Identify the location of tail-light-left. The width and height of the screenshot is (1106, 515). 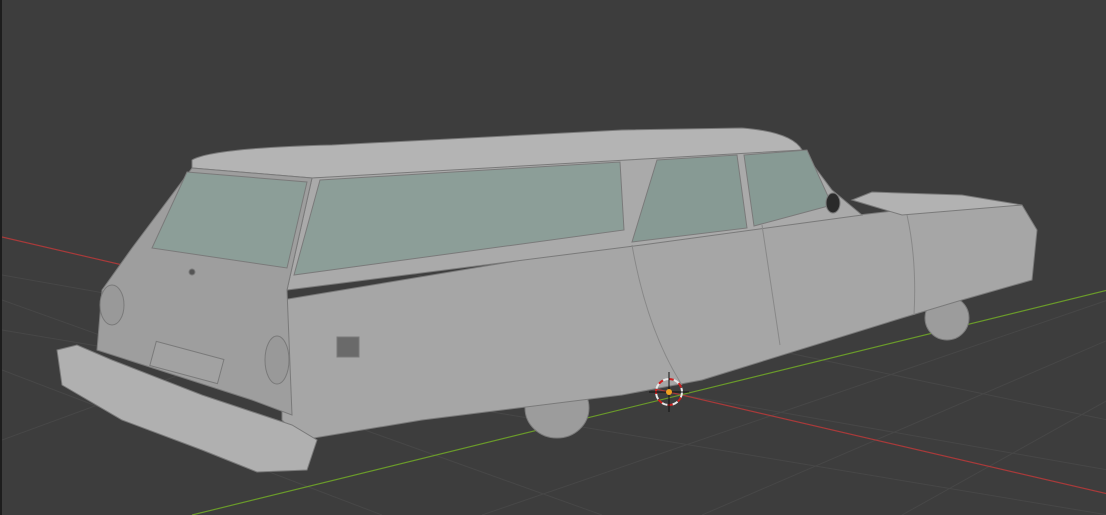
(112, 305).